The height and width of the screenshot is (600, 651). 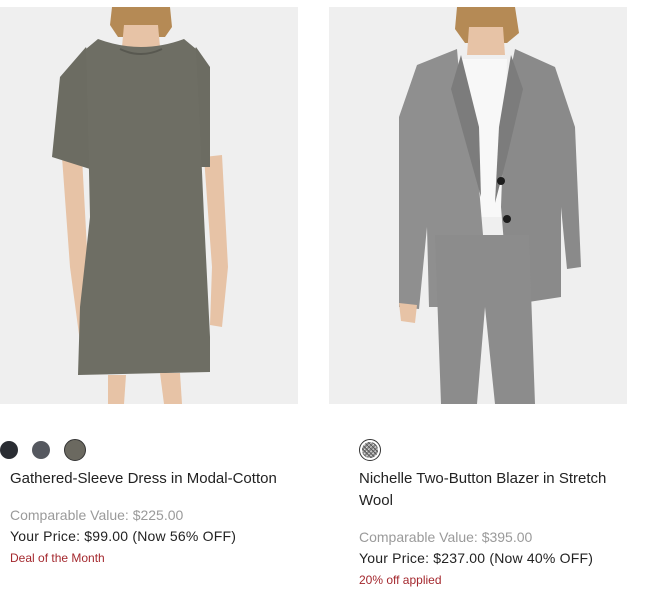 What do you see at coordinates (446, 537) in the screenshot?
I see `comparable-value: Comparable Value: $395.00` at bounding box center [446, 537].